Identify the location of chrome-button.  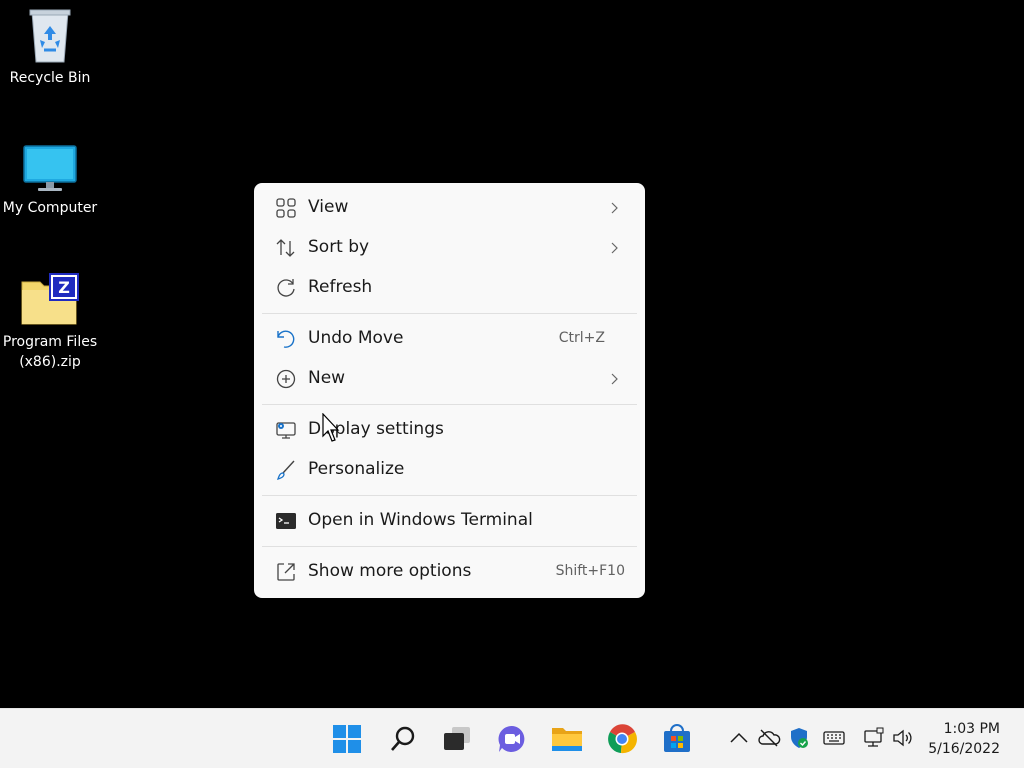
(622, 739).